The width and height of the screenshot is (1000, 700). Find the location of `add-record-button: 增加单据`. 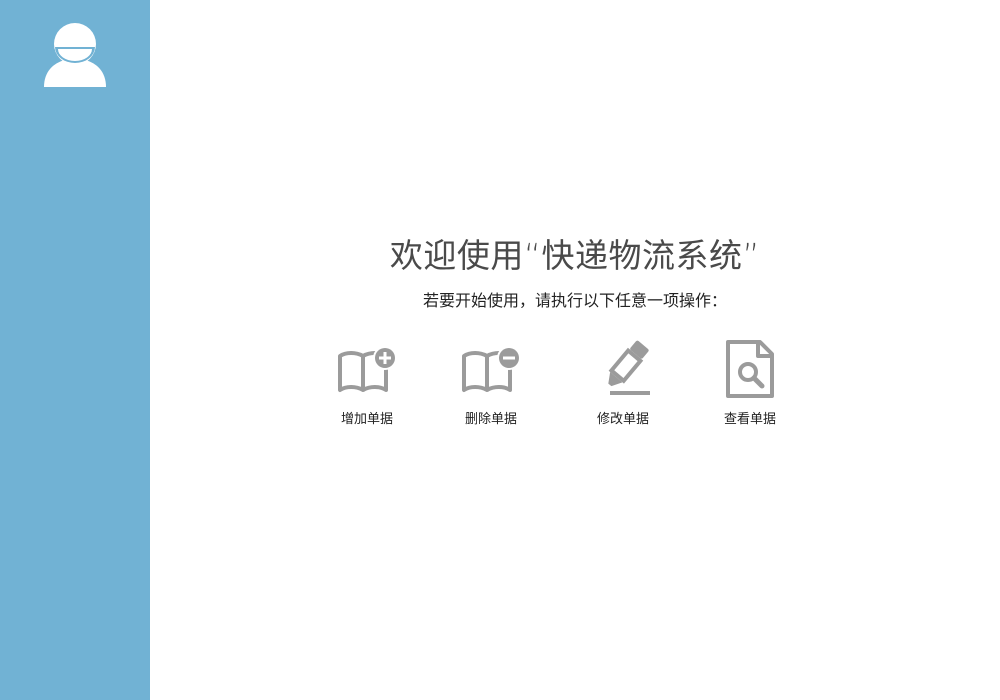

add-record-button: 增加单据 is located at coordinates (367, 384).